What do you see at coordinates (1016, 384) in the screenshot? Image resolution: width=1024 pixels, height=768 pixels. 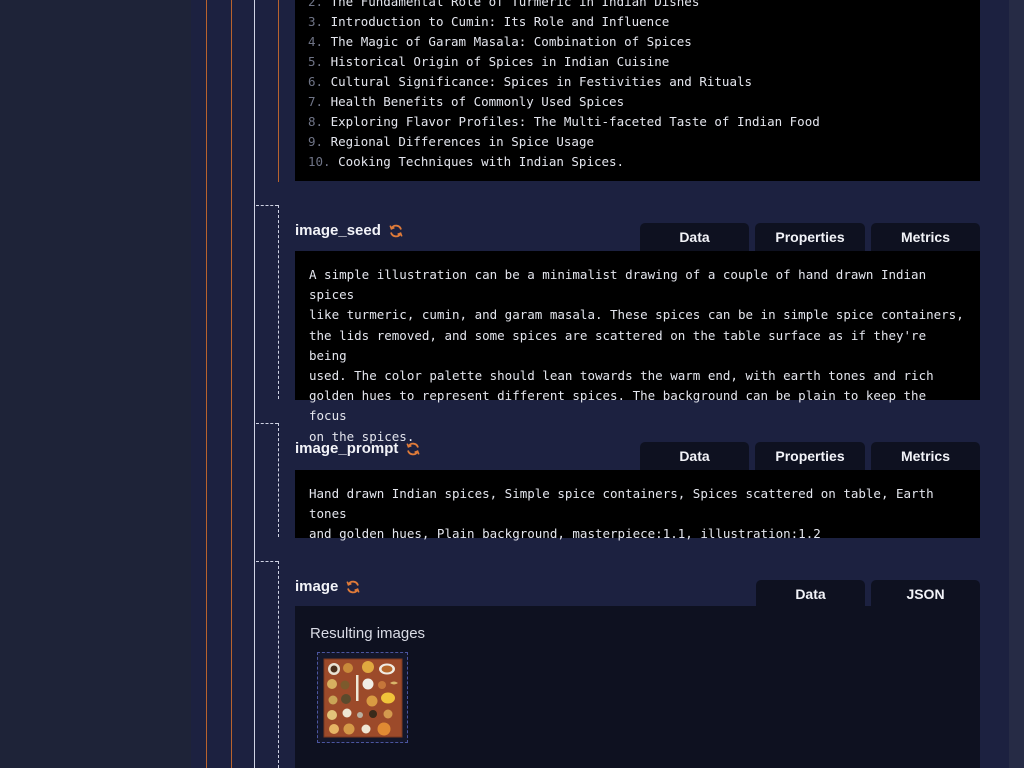 I see `scrollbar-track` at bounding box center [1016, 384].